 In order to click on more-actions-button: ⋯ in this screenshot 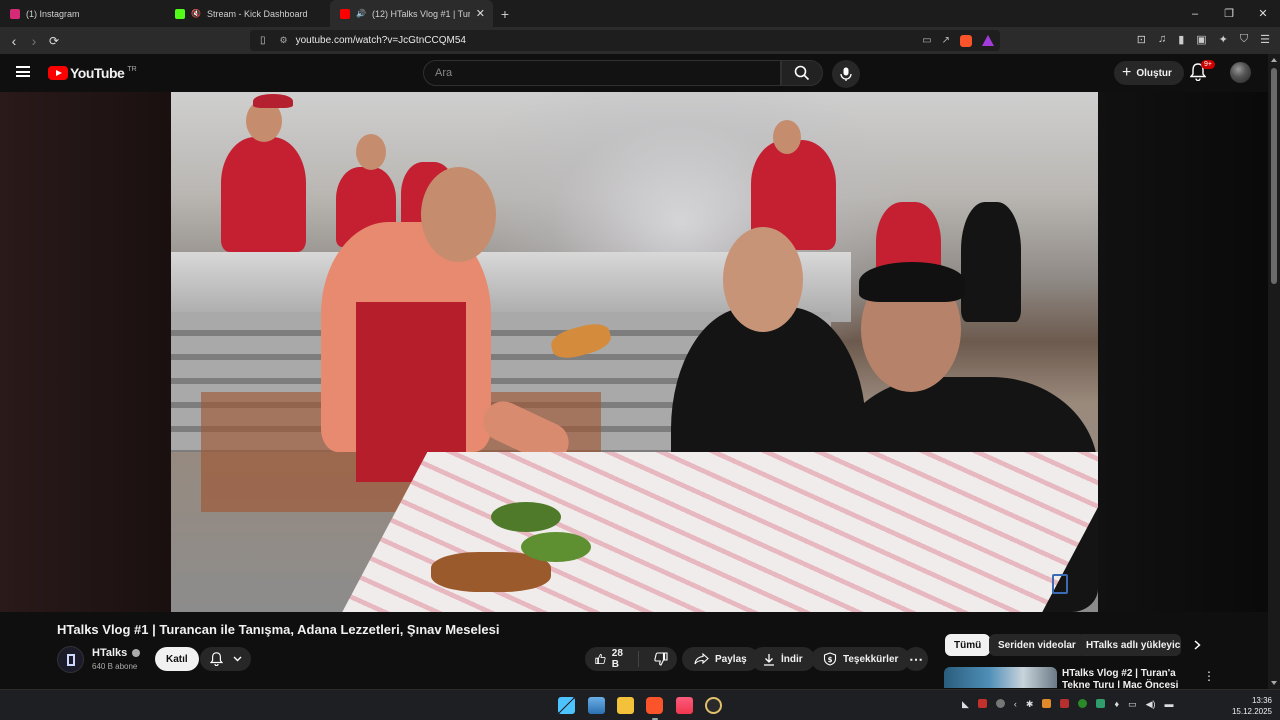, I will do `click(916, 659)`.